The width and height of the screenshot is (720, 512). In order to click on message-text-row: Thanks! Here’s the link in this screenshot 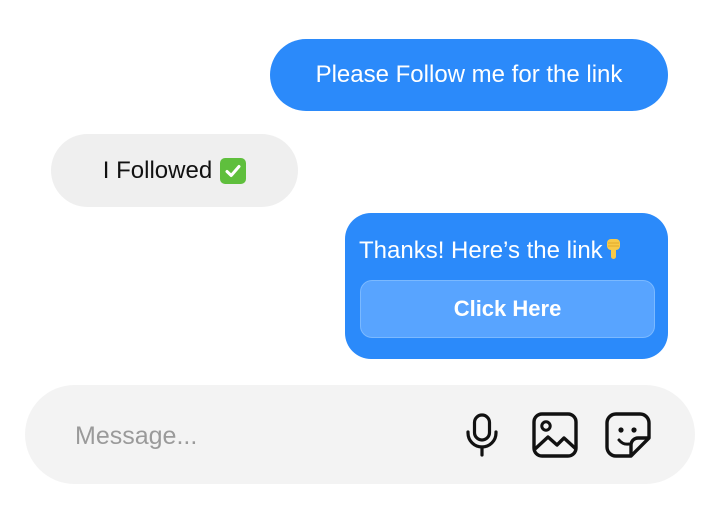, I will do `click(491, 251)`.